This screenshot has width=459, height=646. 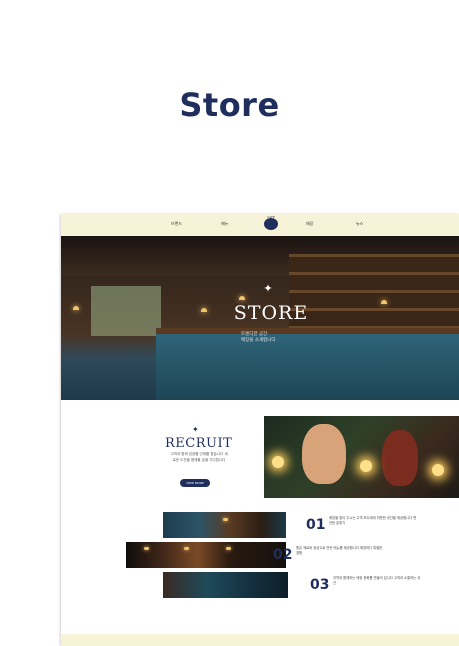 What do you see at coordinates (320, 585) in the screenshot?
I see `step-number: 03` at bounding box center [320, 585].